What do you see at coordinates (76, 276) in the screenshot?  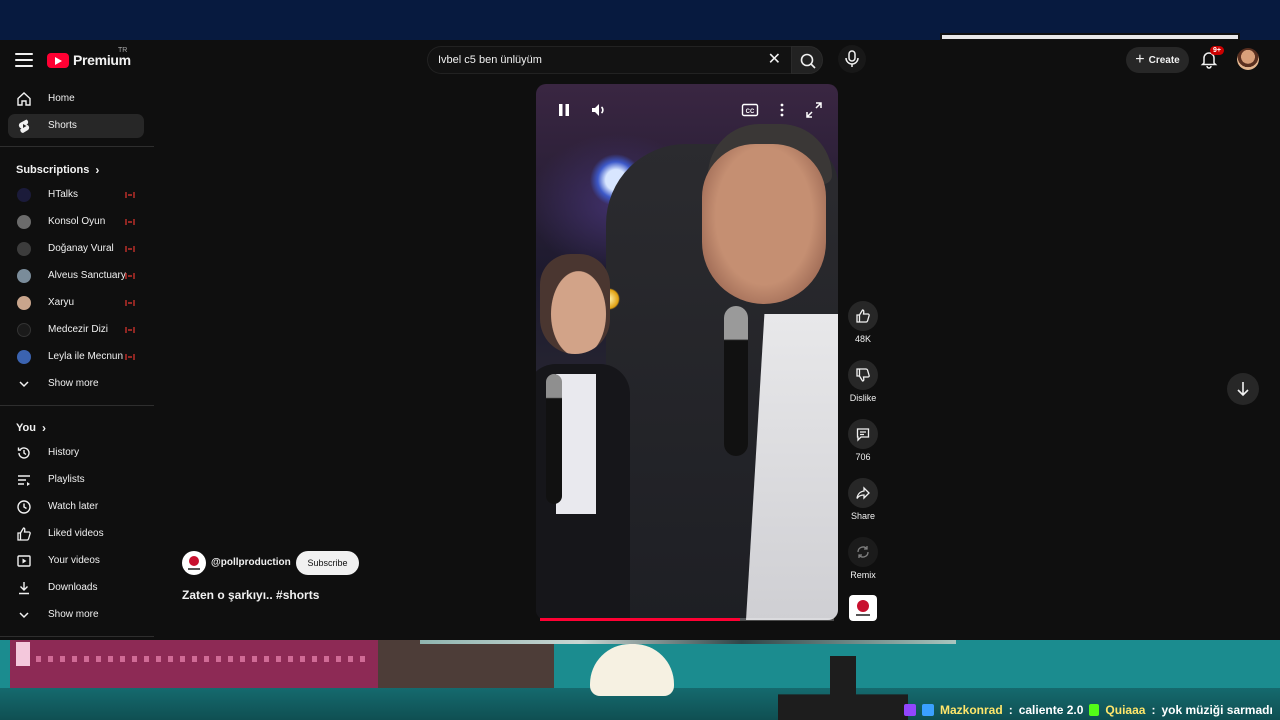 I see `sidebar-item-alveus-sanctuary: Alveus Sanctuary` at bounding box center [76, 276].